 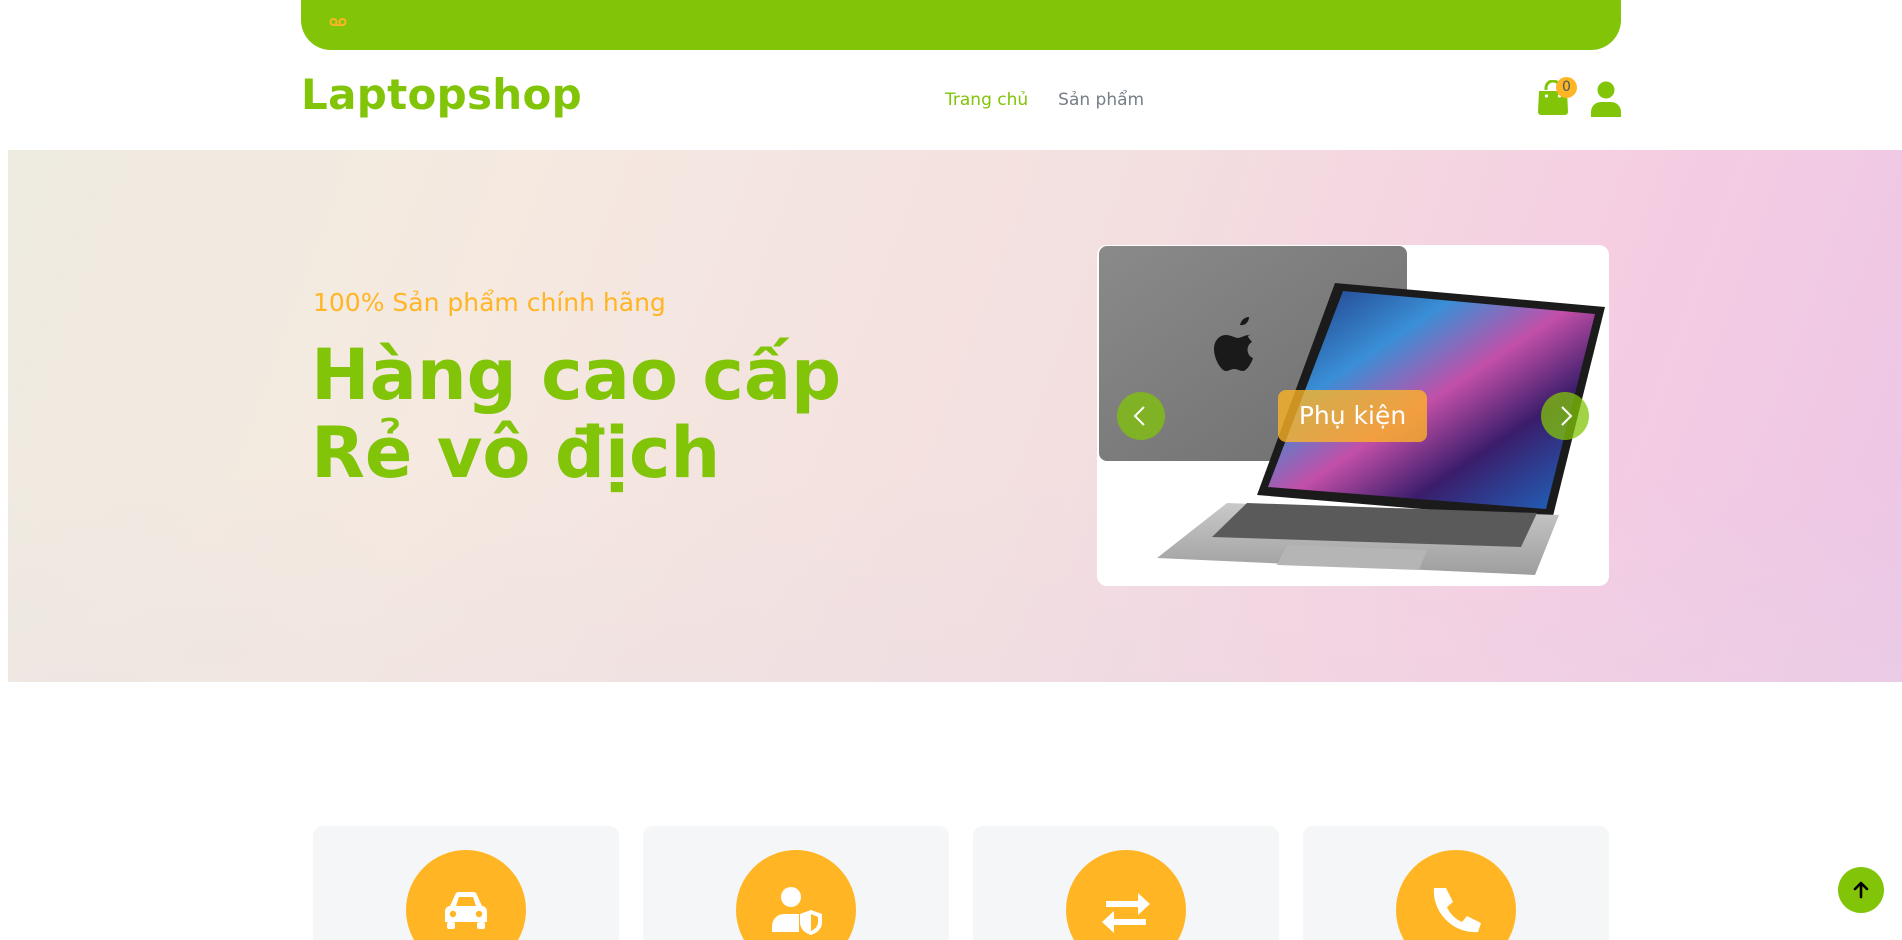 I want to click on chevron-right-icon, so click(x=1567, y=416).